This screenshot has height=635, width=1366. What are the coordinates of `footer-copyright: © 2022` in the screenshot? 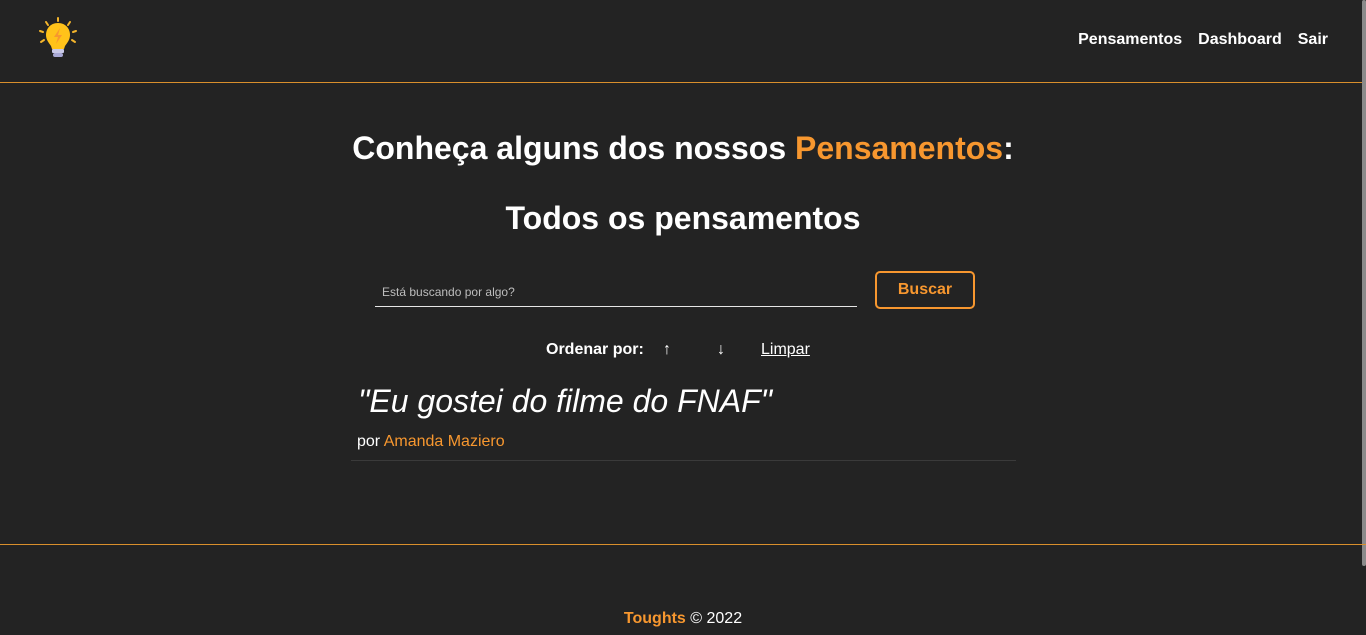 It's located at (714, 618).